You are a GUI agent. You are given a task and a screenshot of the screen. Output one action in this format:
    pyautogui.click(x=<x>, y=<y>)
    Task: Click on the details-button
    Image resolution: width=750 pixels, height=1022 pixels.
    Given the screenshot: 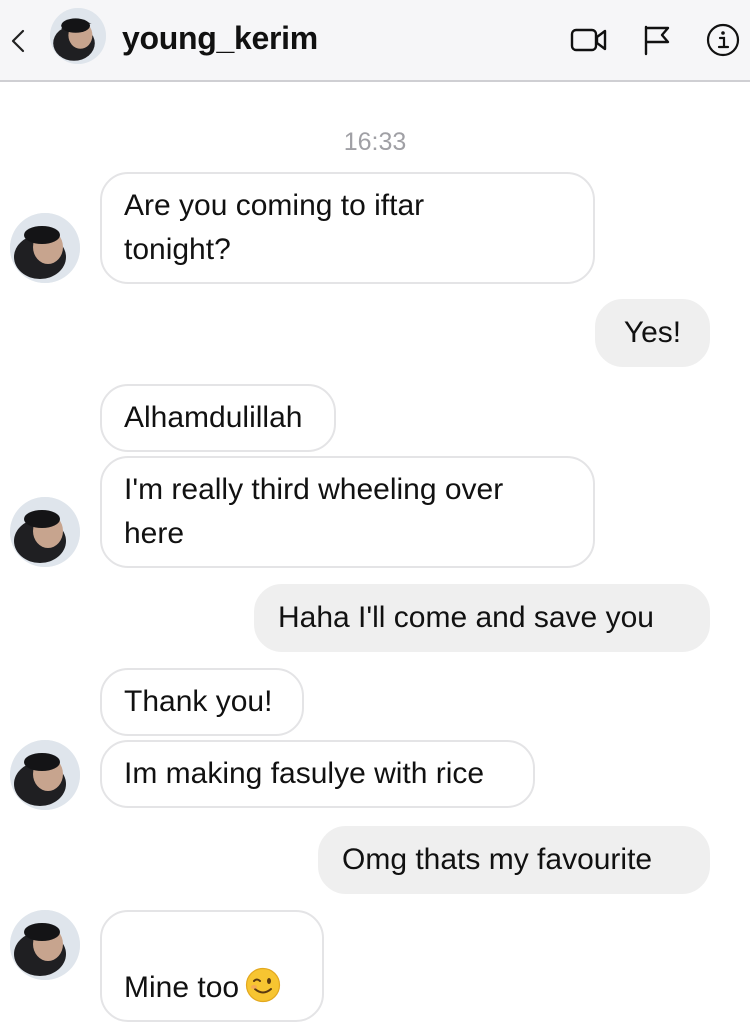 What is the action you would take?
    pyautogui.click(x=723, y=40)
    